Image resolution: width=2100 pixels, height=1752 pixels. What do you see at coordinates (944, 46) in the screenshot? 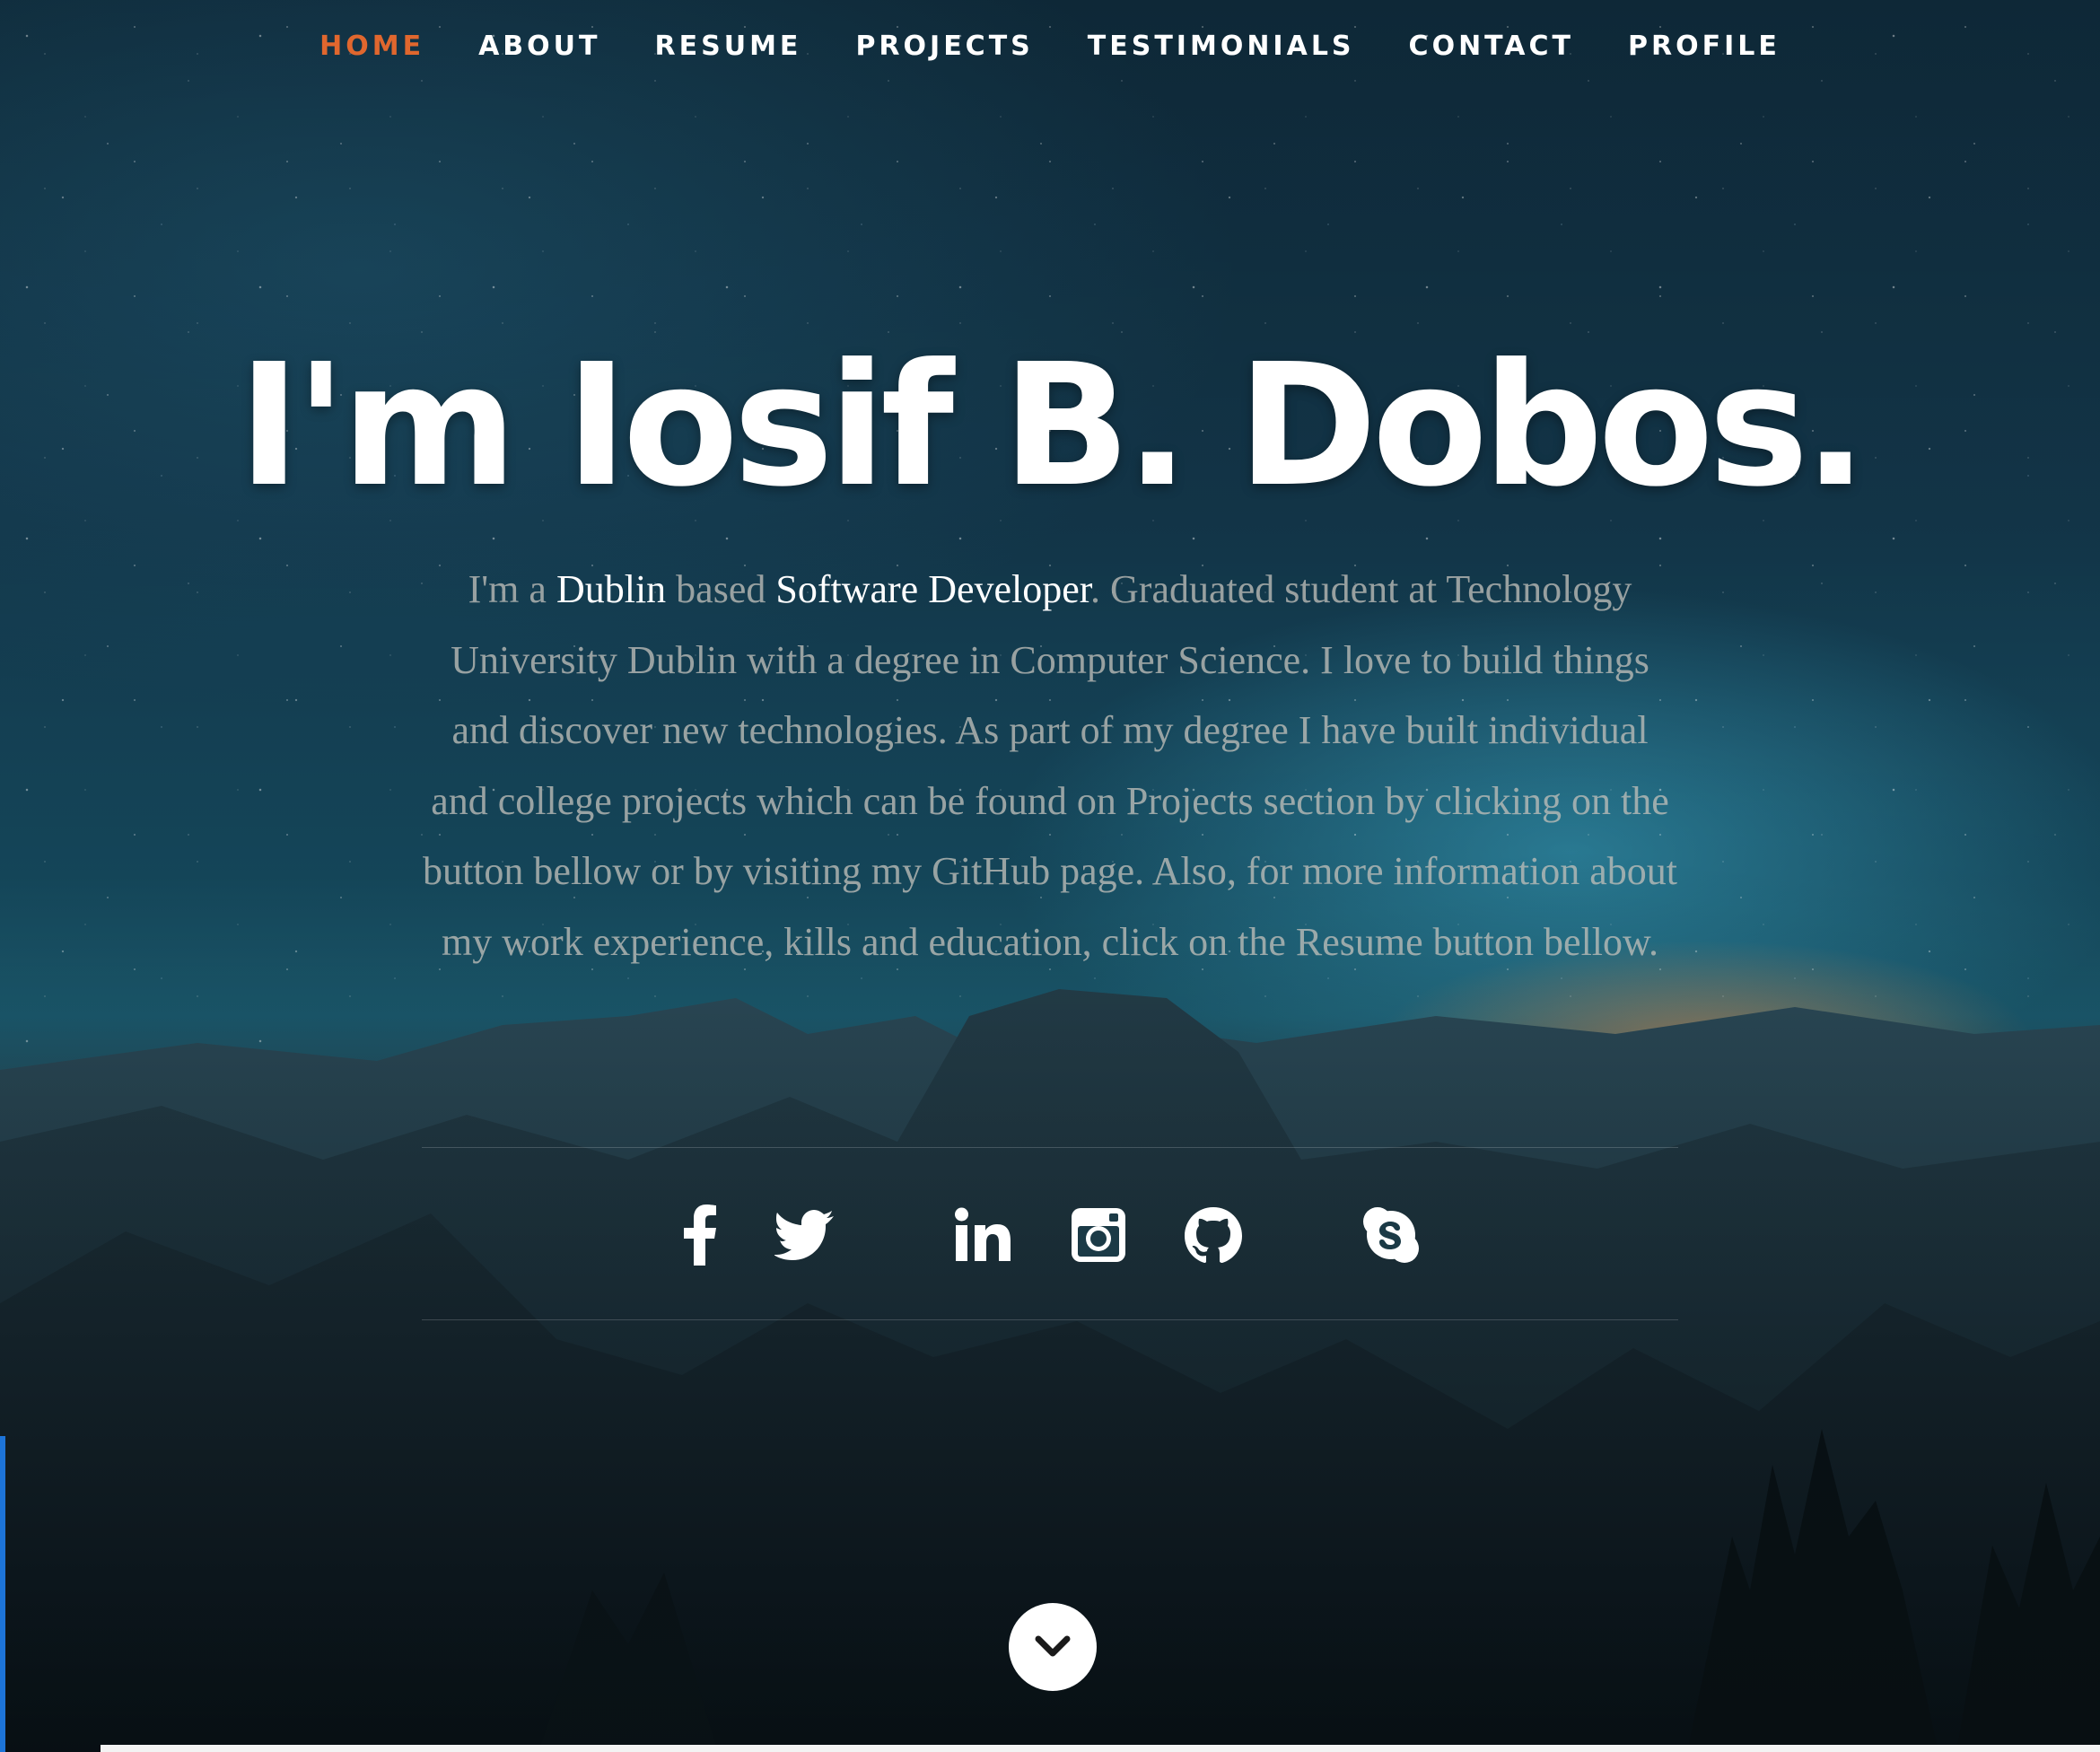
I see `nav-projects: PROJECTS` at bounding box center [944, 46].